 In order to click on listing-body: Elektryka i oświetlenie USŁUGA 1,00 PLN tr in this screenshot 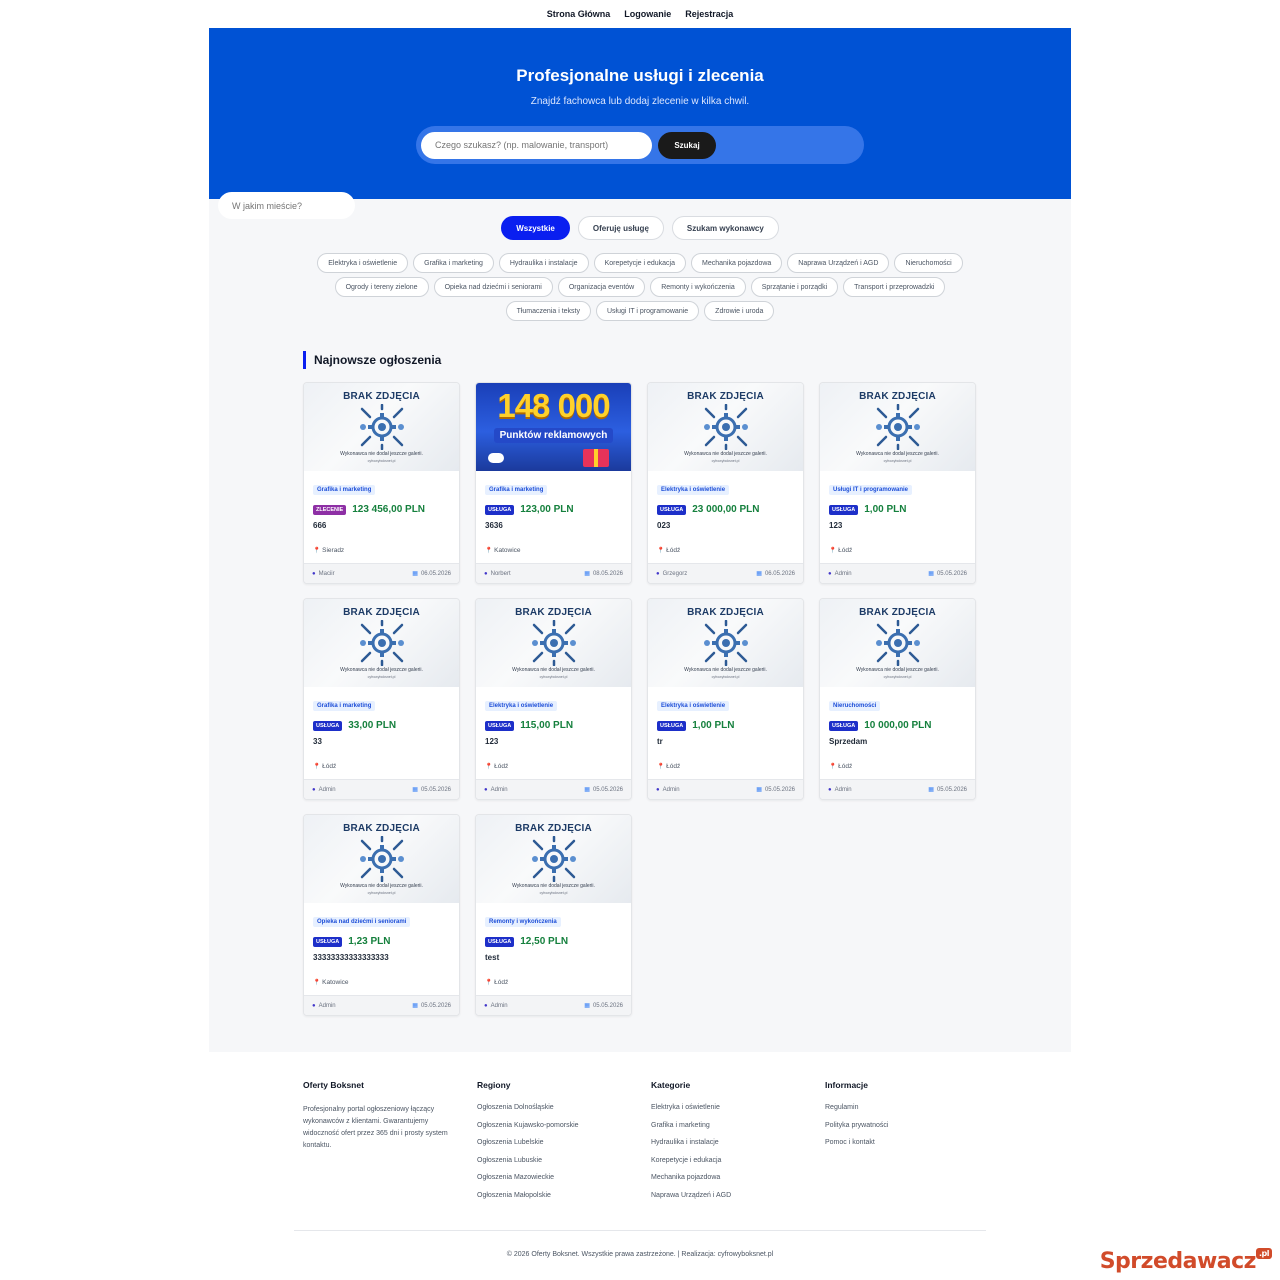, I will do `click(725, 716)`.